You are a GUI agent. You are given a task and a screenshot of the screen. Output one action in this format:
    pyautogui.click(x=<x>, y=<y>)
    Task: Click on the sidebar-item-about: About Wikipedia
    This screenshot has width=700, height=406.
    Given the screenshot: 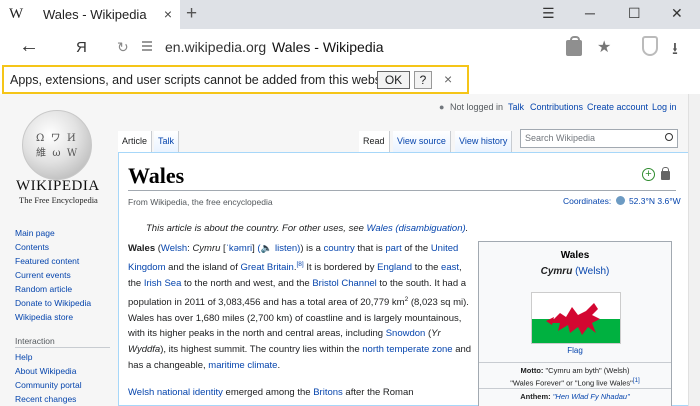 What is the action you would take?
    pyautogui.click(x=45, y=371)
    